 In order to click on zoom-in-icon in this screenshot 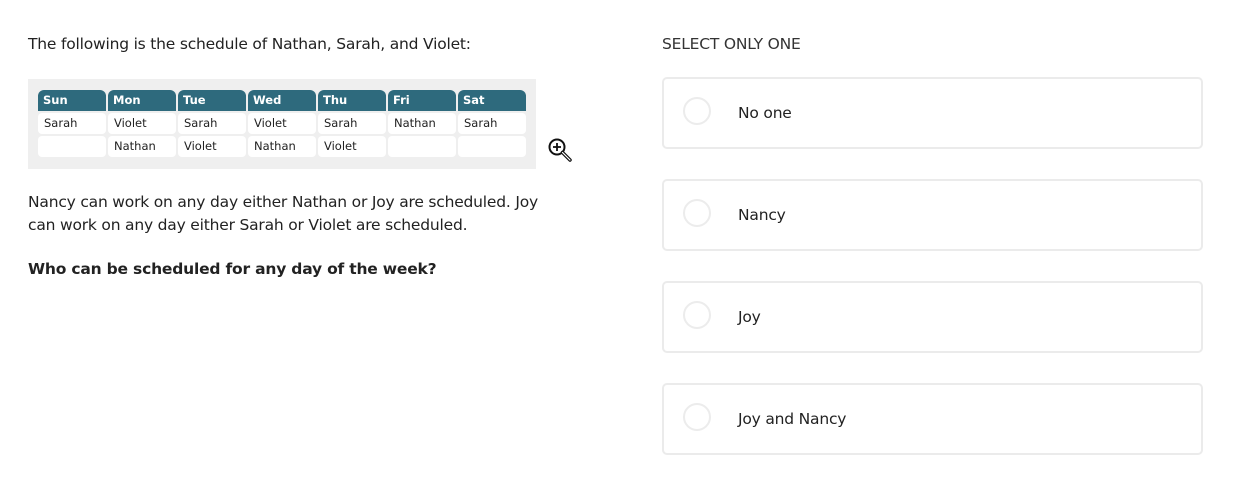, I will do `click(560, 150)`.